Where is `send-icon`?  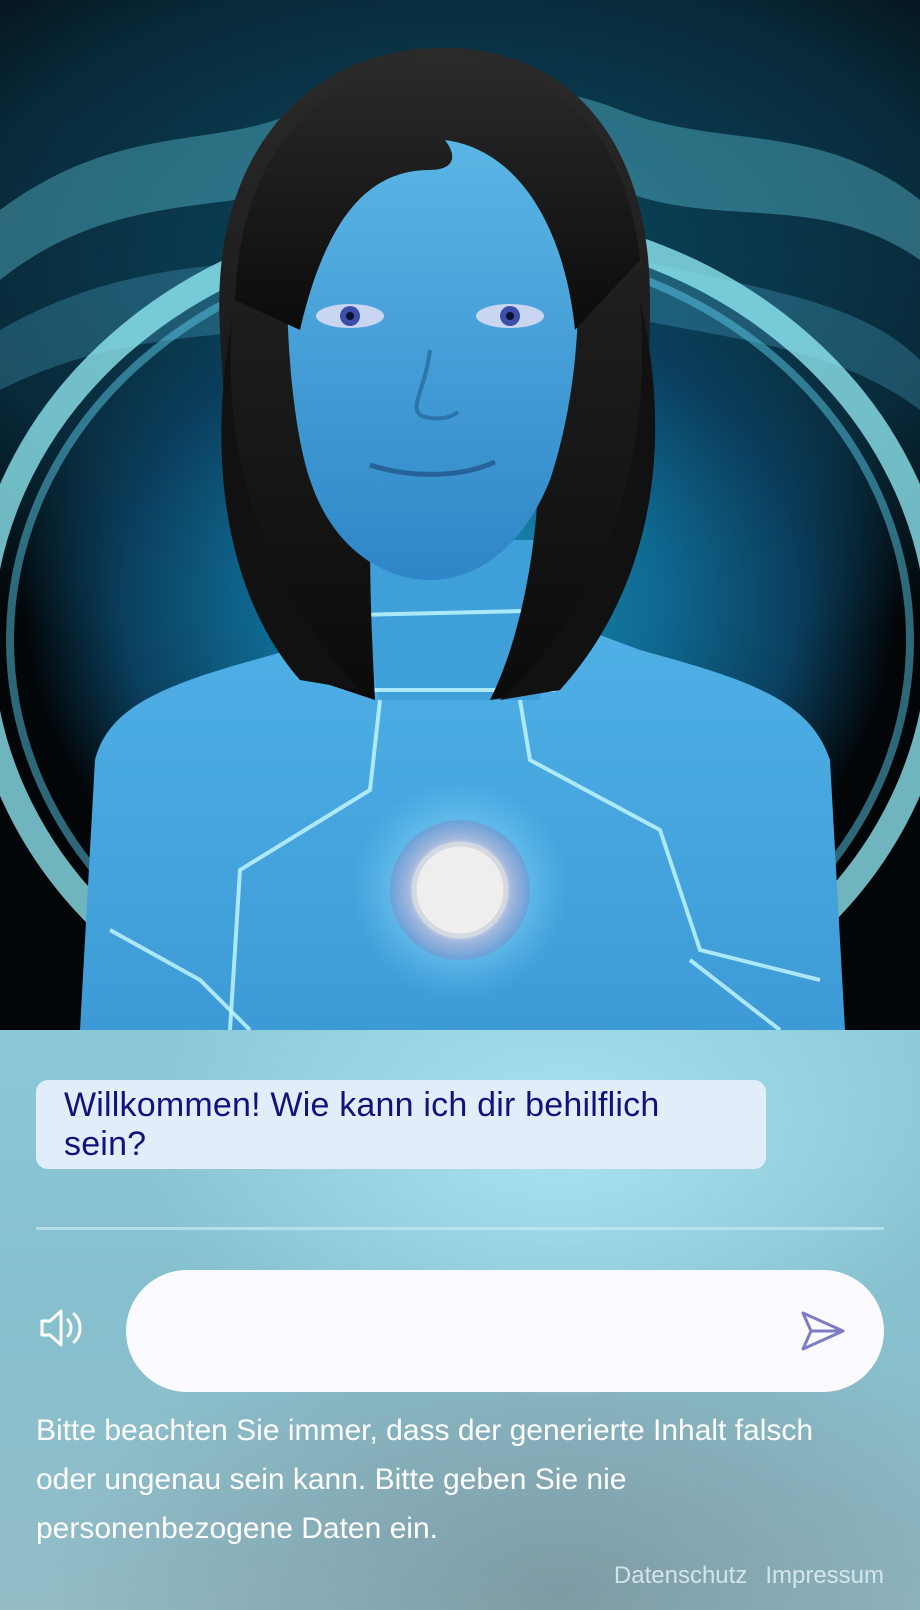 send-icon is located at coordinates (823, 1331).